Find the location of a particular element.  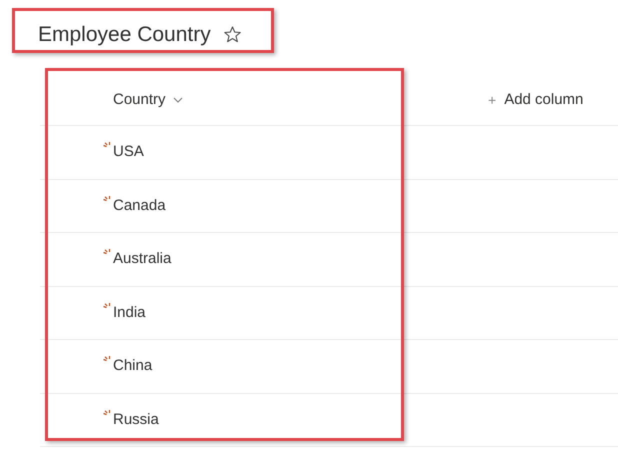

chevron-down-icon is located at coordinates (177, 100).